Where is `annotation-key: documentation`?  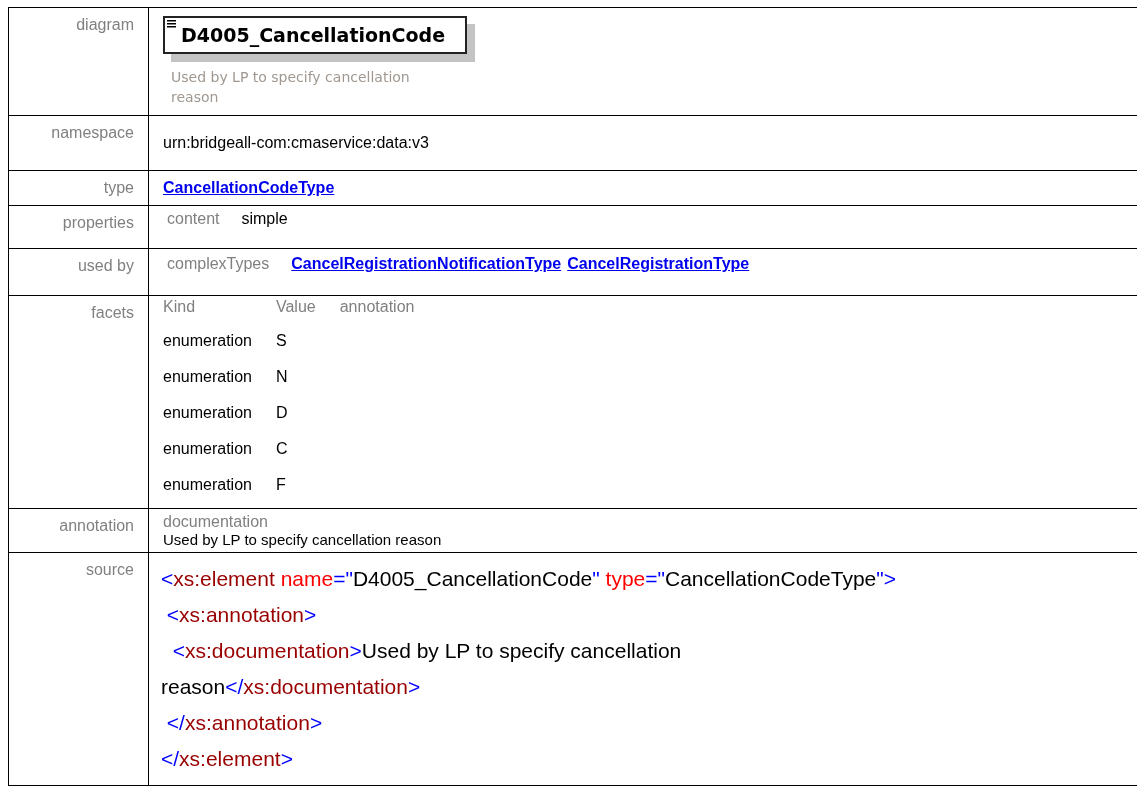
annotation-key: documentation is located at coordinates (650, 522).